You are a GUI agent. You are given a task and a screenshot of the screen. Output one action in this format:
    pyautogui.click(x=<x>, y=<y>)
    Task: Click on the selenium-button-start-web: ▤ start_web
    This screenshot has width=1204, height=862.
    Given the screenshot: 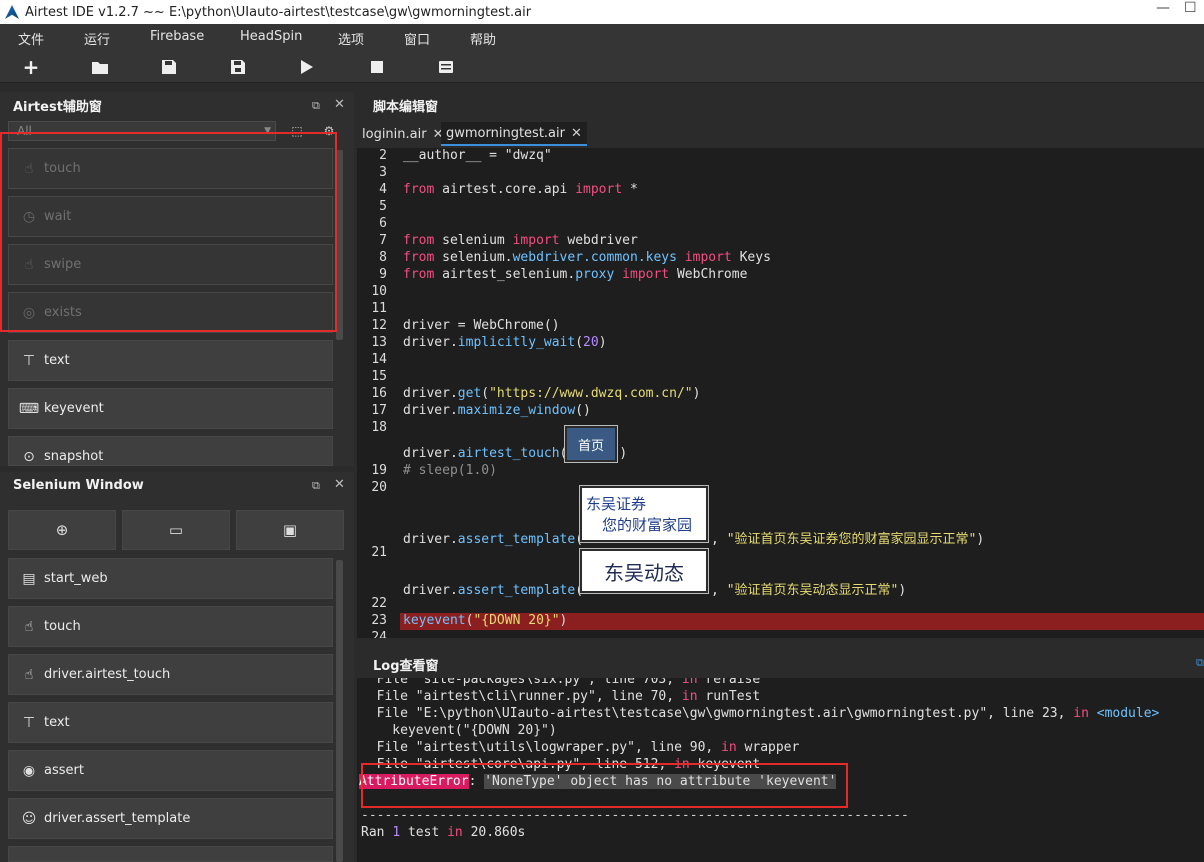 What is the action you would take?
    pyautogui.click(x=170, y=578)
    